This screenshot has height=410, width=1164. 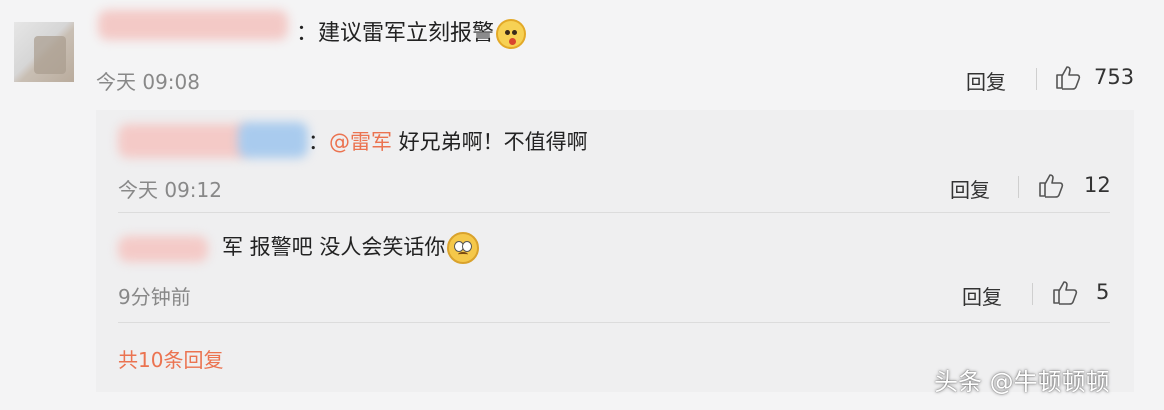 I want to click on more-replies-link: 共10条回复, so click(x=170, y=358).